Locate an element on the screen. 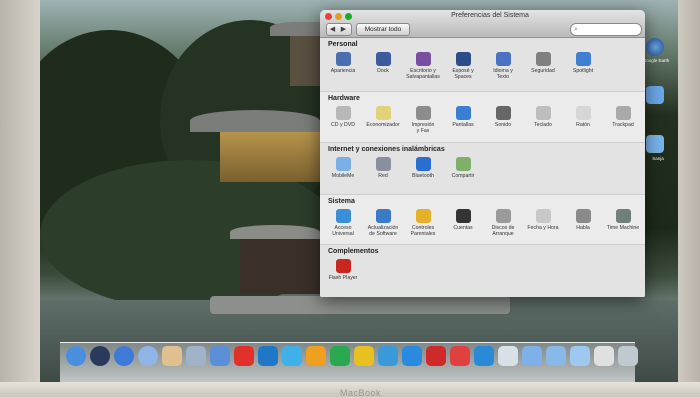  trackpad-icon is located at coordinates (623, 113).